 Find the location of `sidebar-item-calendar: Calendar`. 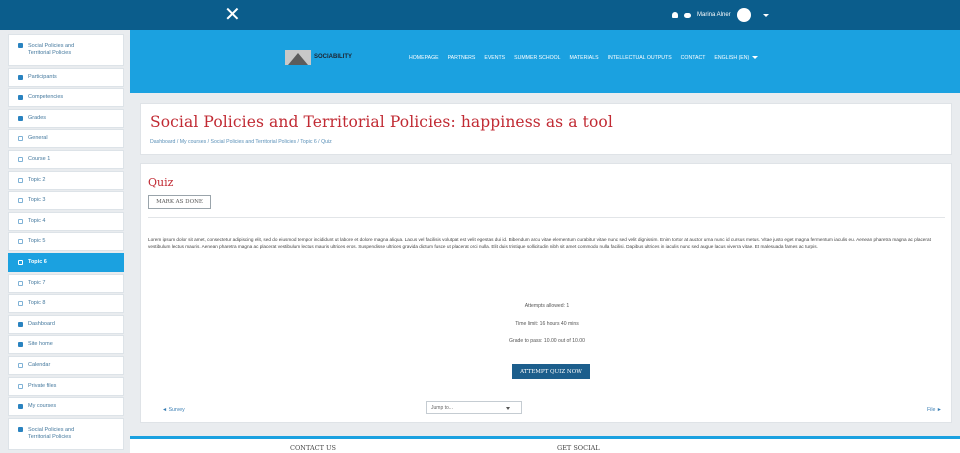

sidebar-item-calendar: Calendar is located at coordinates (66, 365).